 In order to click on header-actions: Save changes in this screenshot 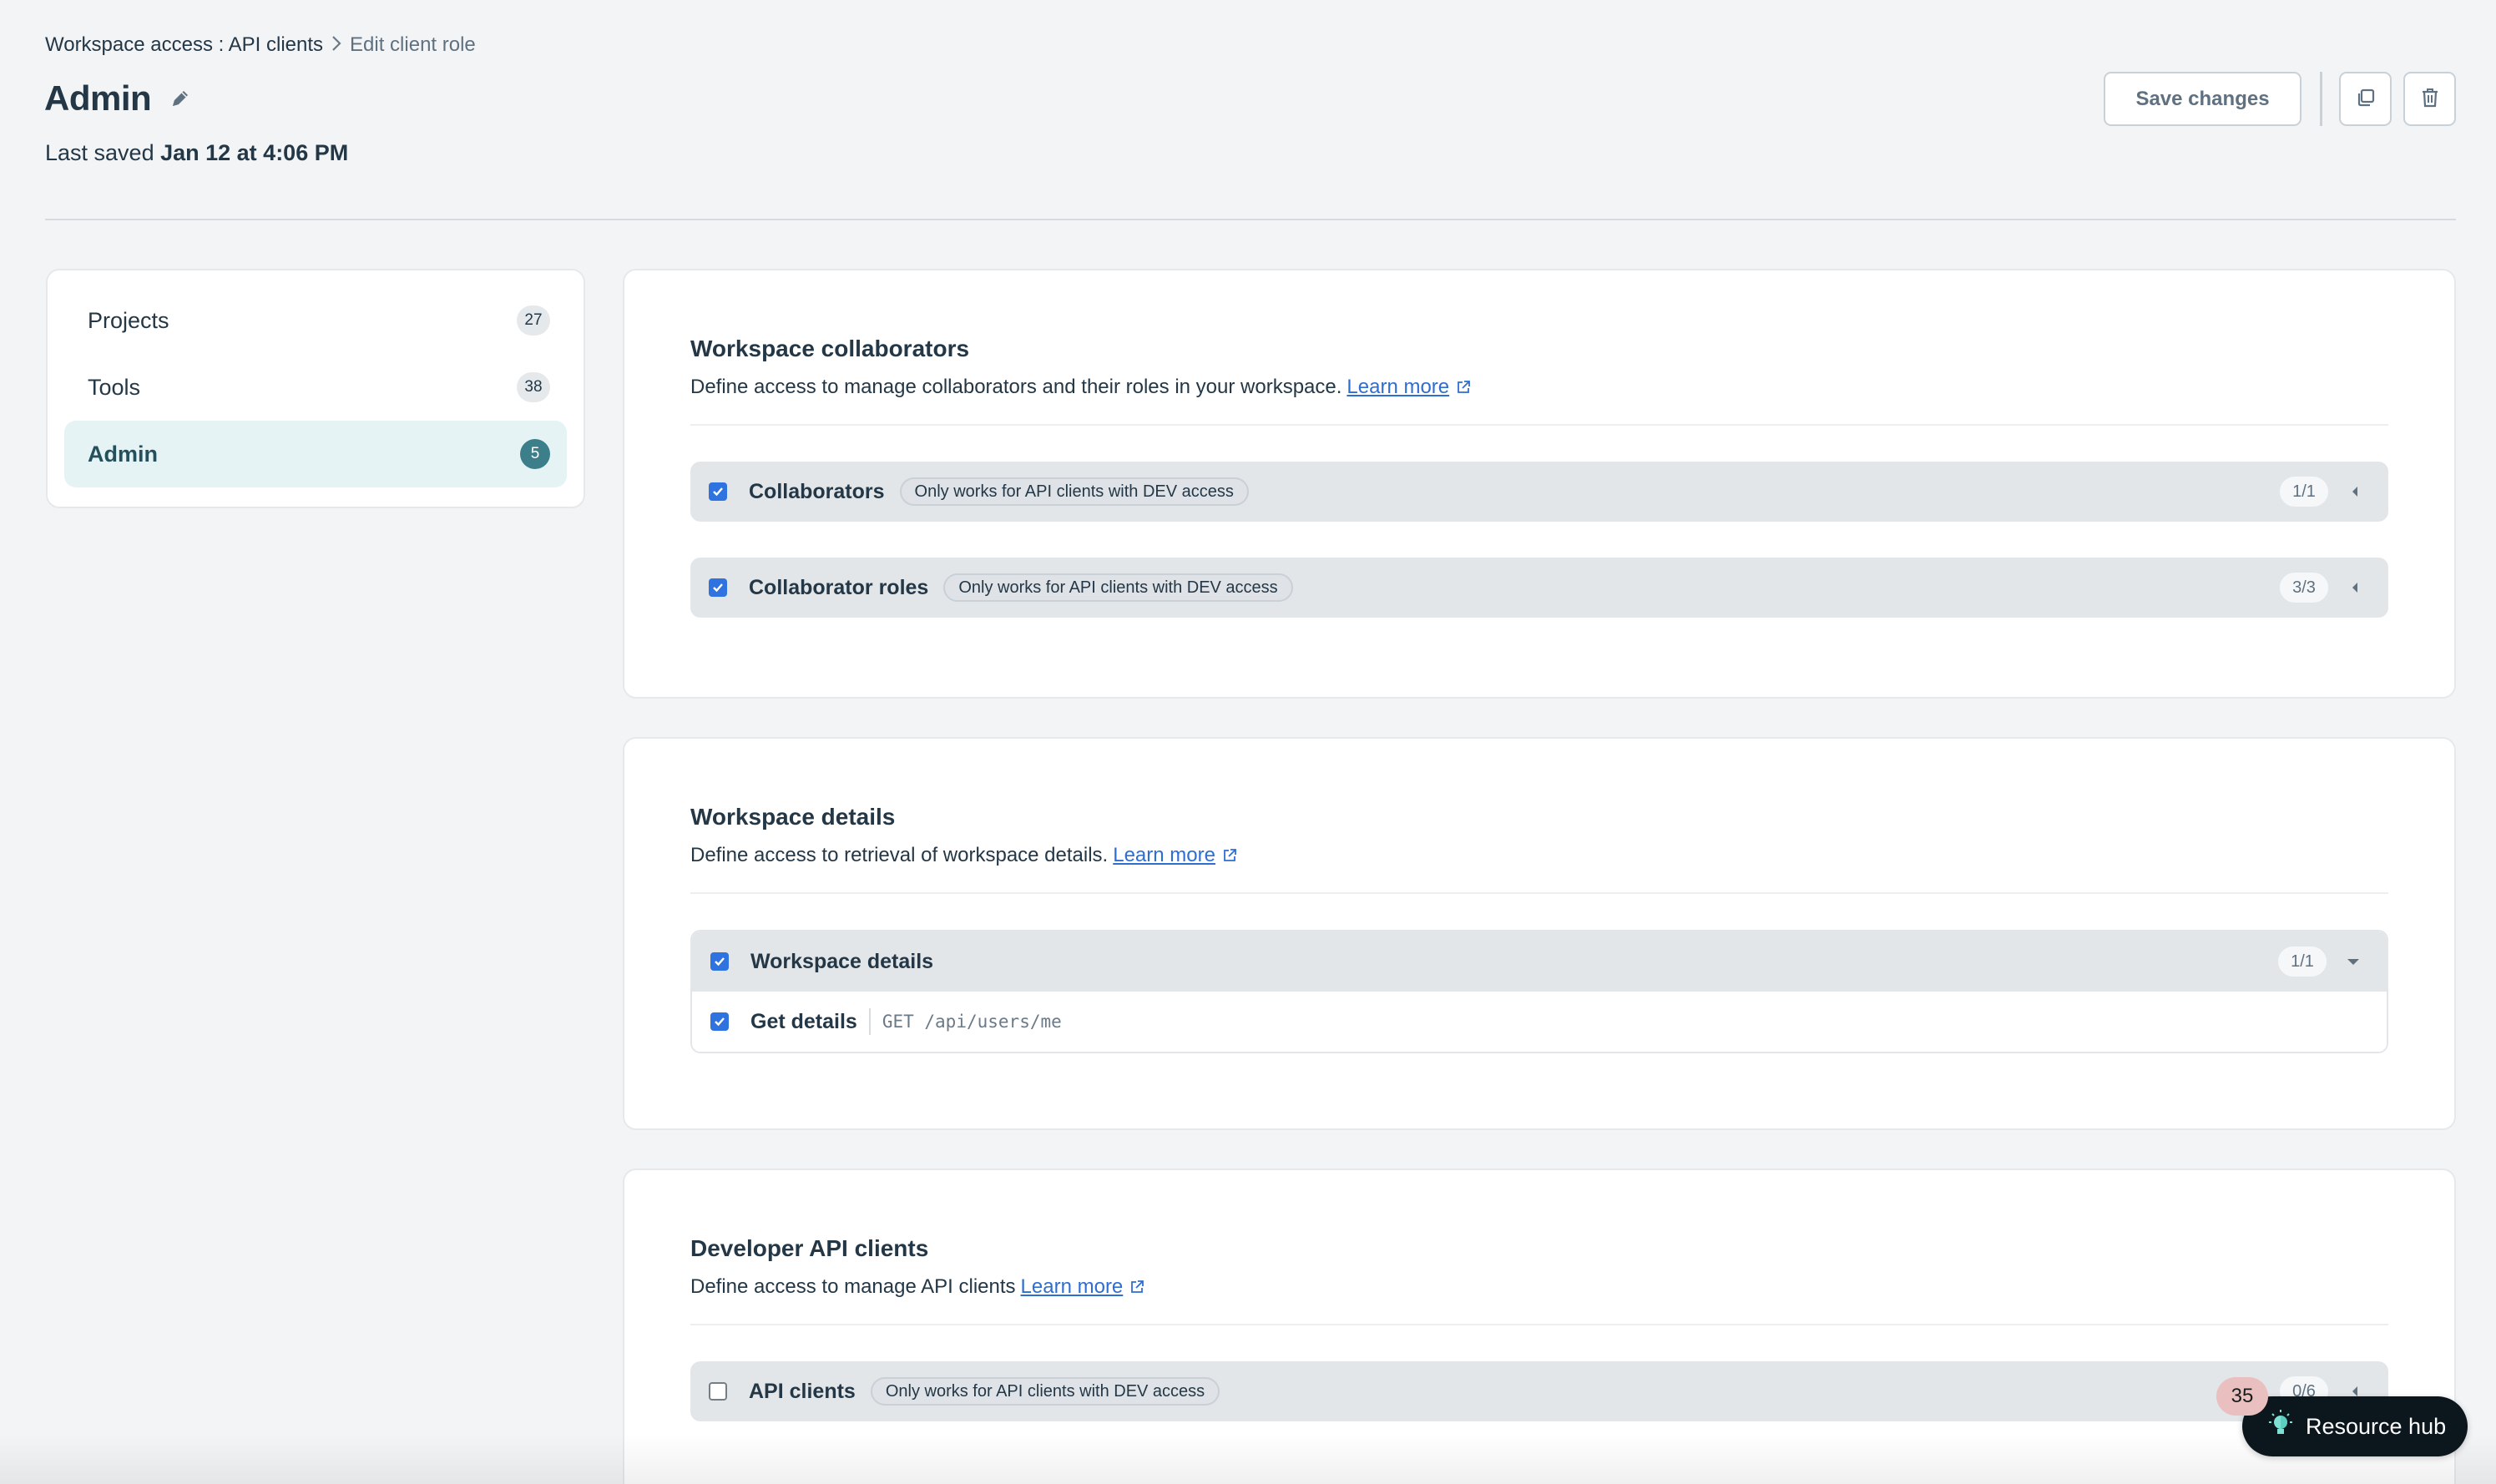, I will do `click(2280, 99)`.